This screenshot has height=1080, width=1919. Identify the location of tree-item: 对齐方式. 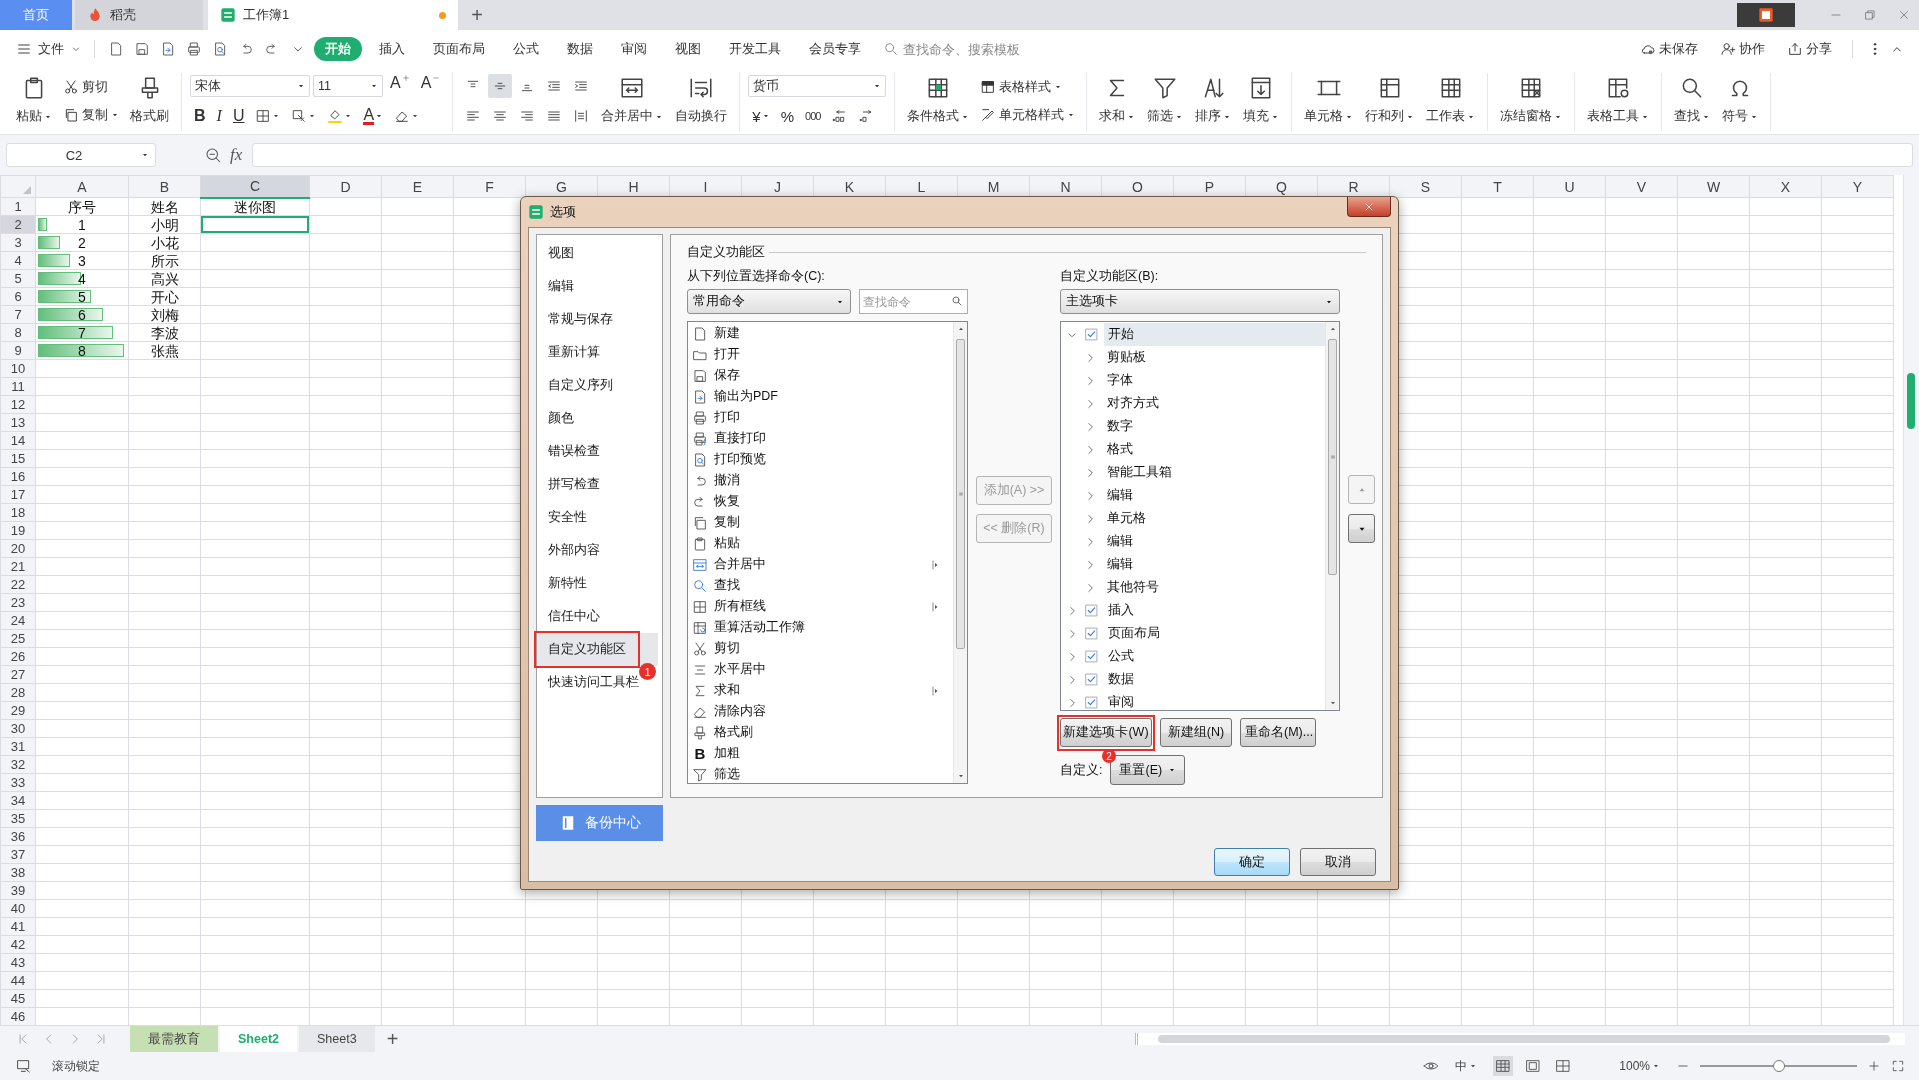
(1133, 403).